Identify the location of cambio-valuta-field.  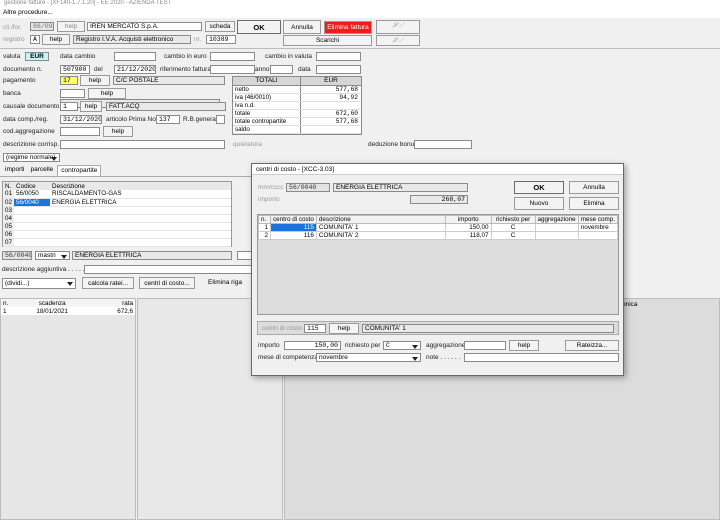
(338, 56).